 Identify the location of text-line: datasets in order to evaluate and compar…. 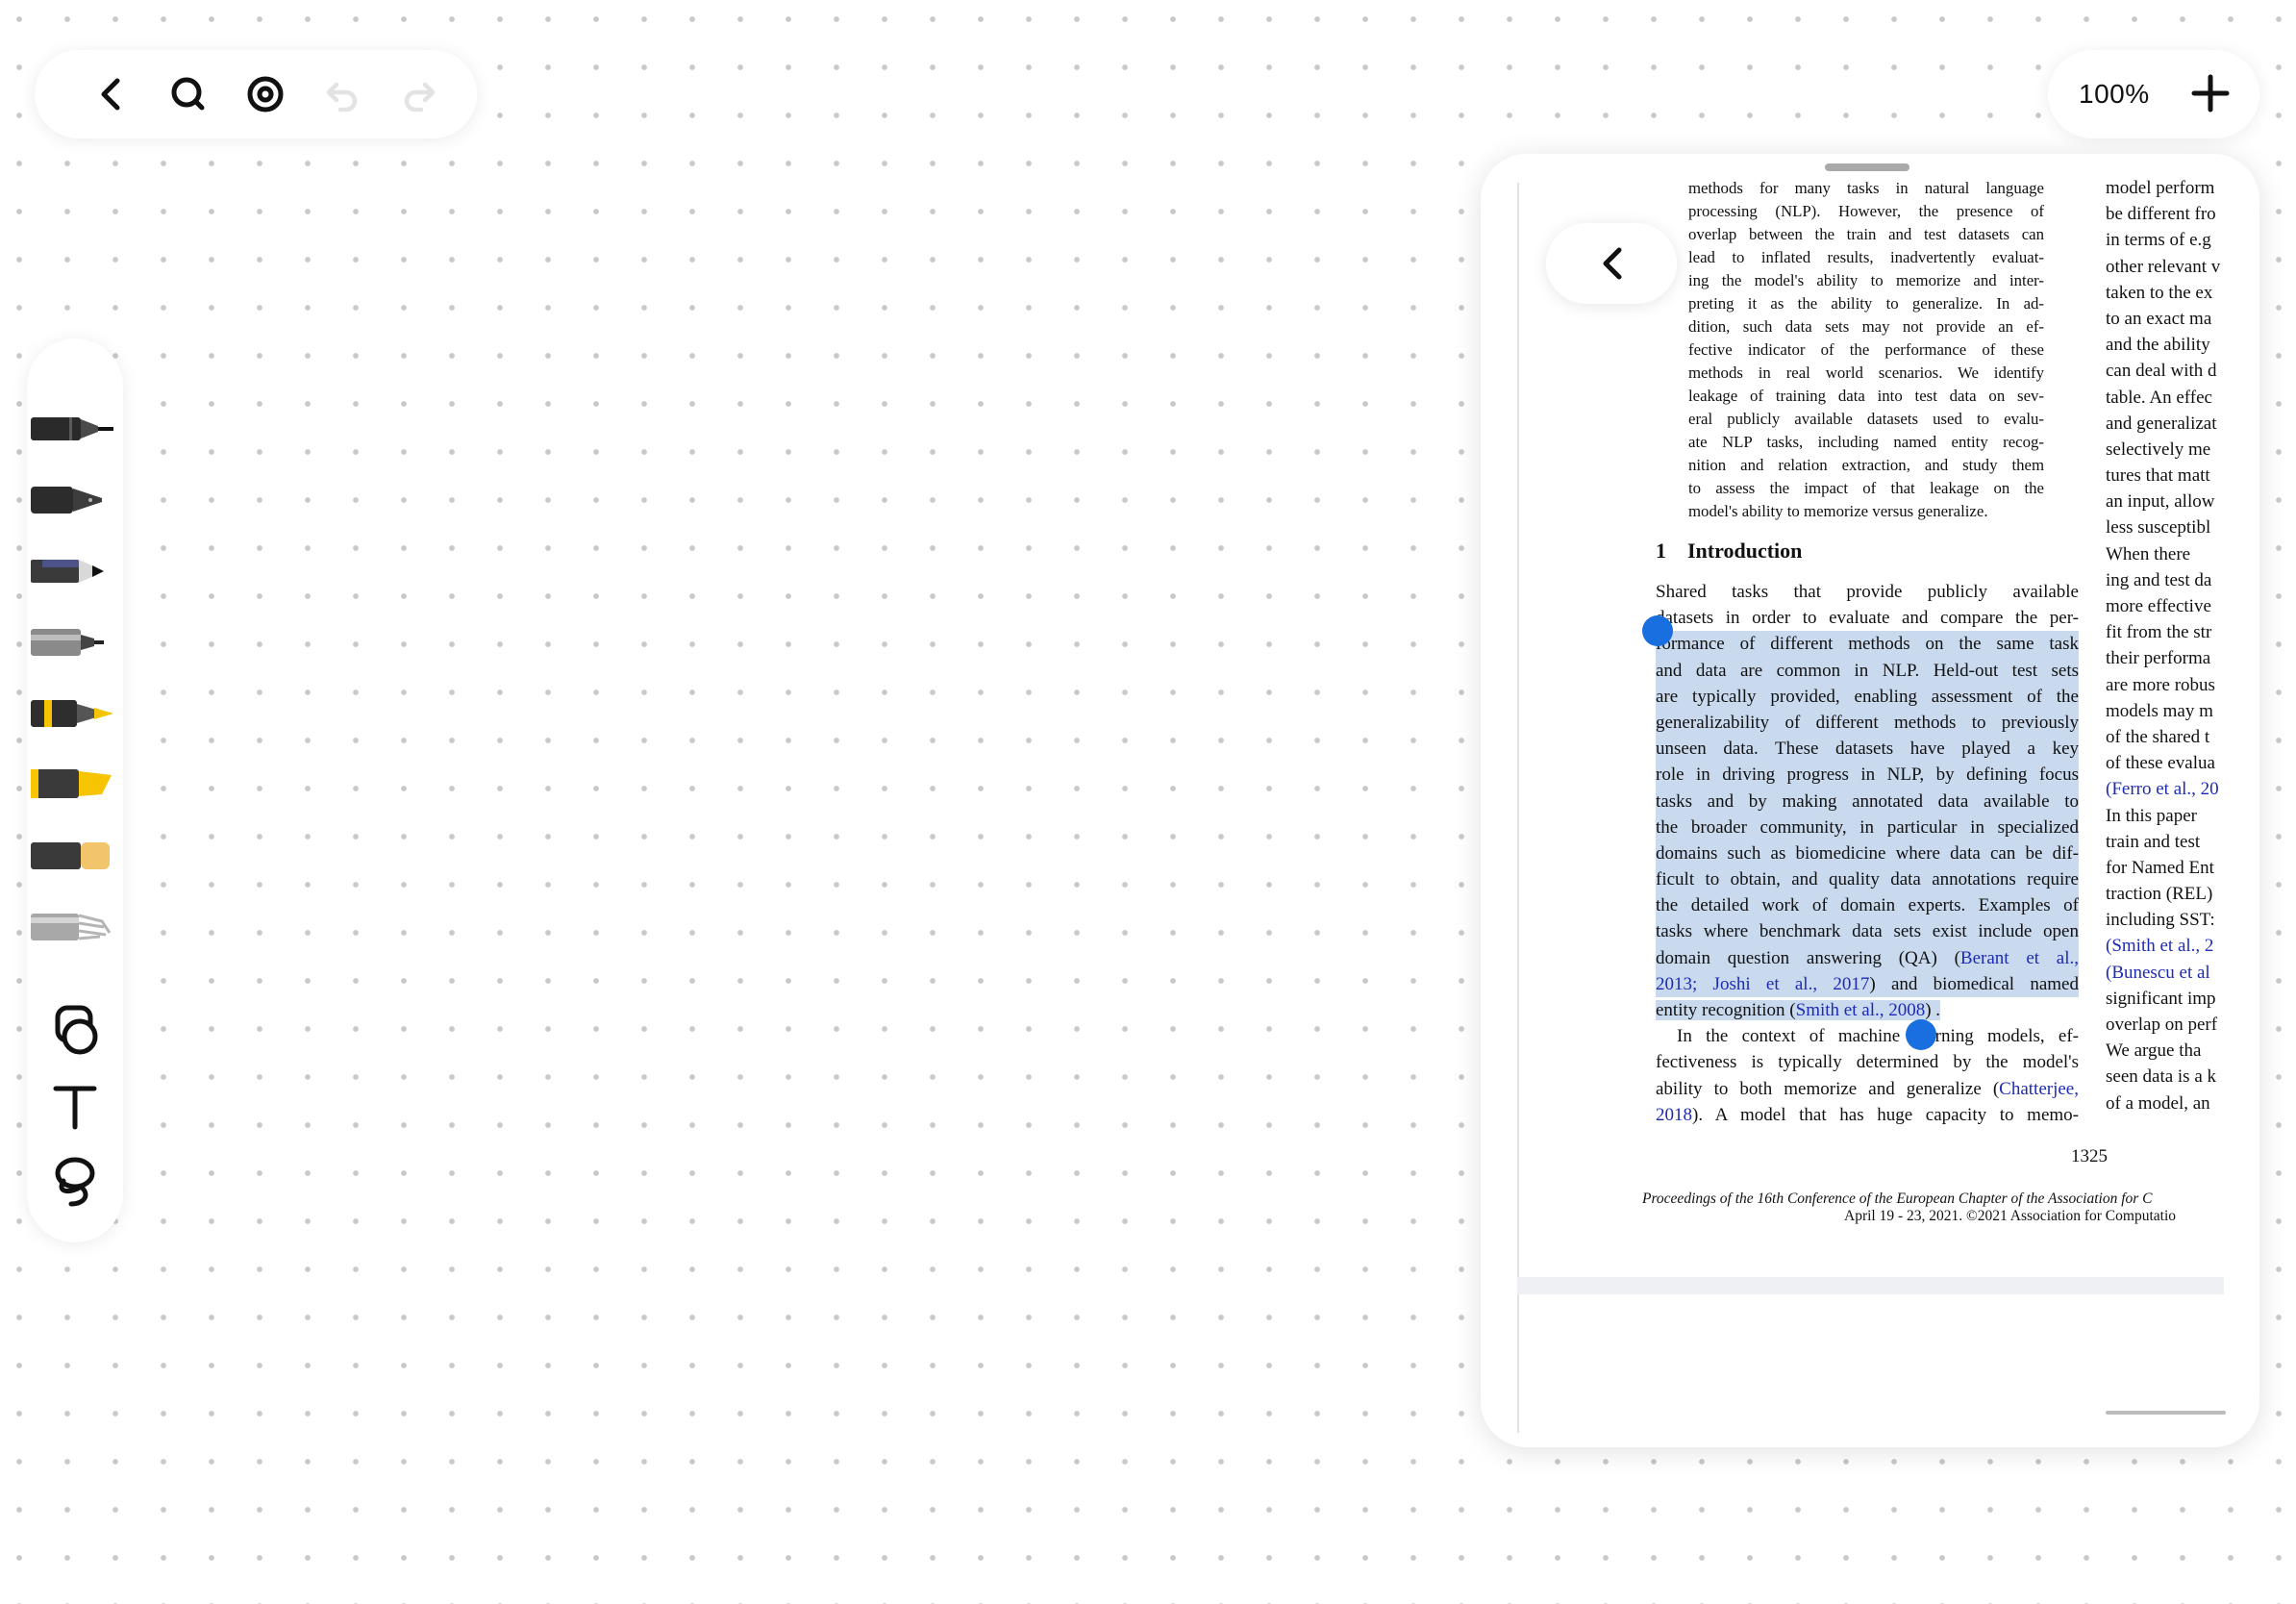
(1867, 618).